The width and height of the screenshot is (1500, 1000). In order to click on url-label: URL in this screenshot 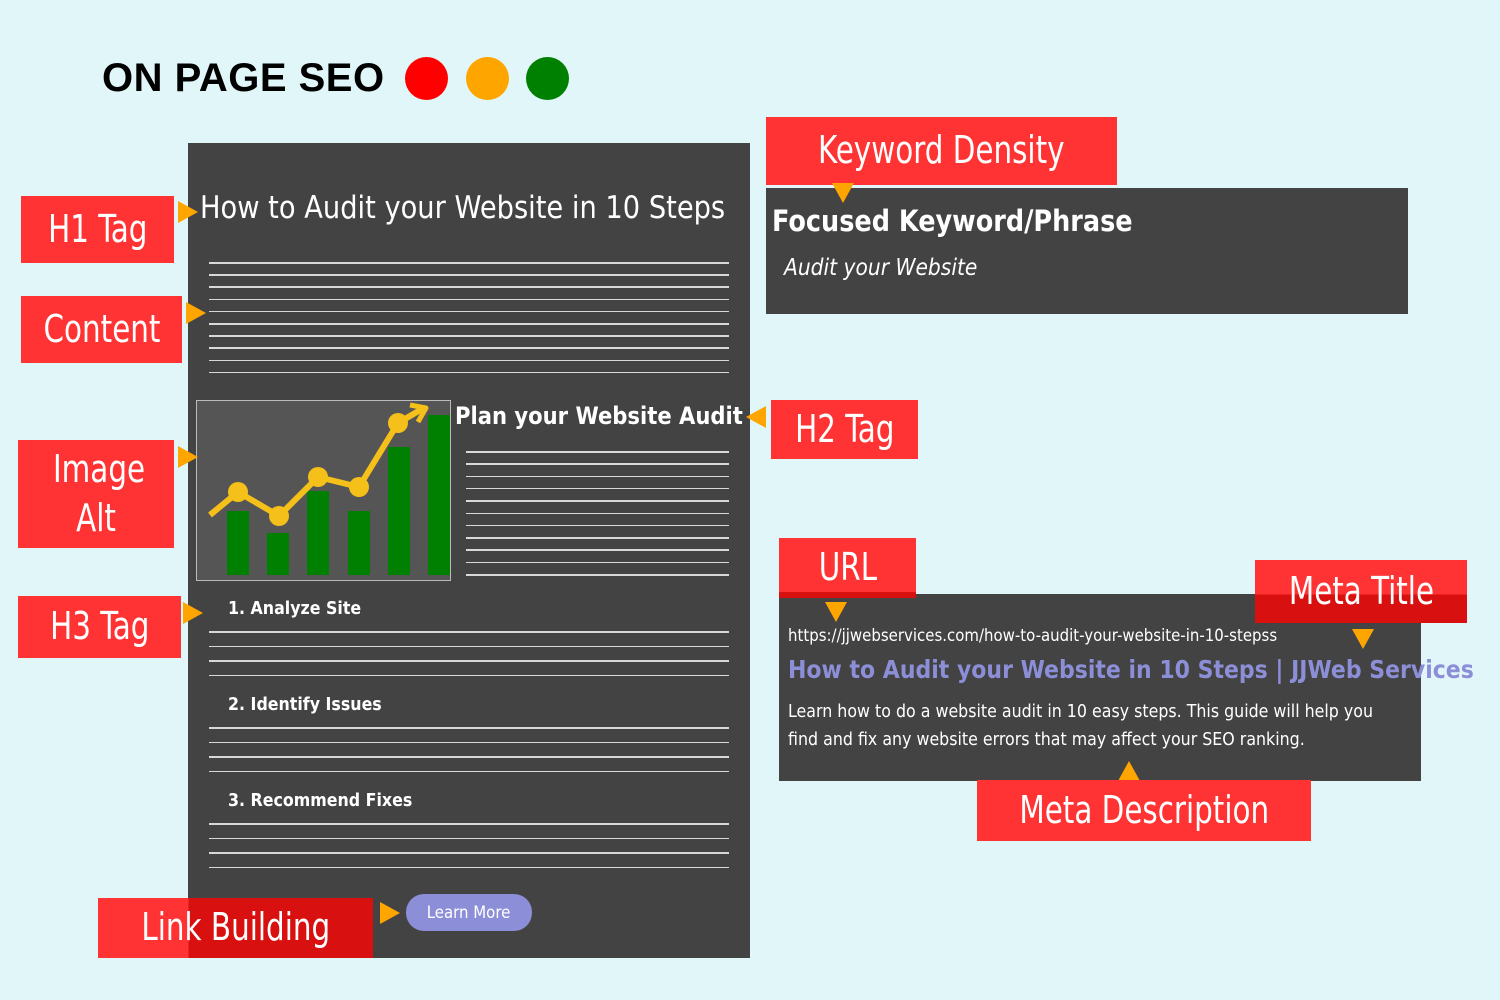, I will do `click(847, 568)`.